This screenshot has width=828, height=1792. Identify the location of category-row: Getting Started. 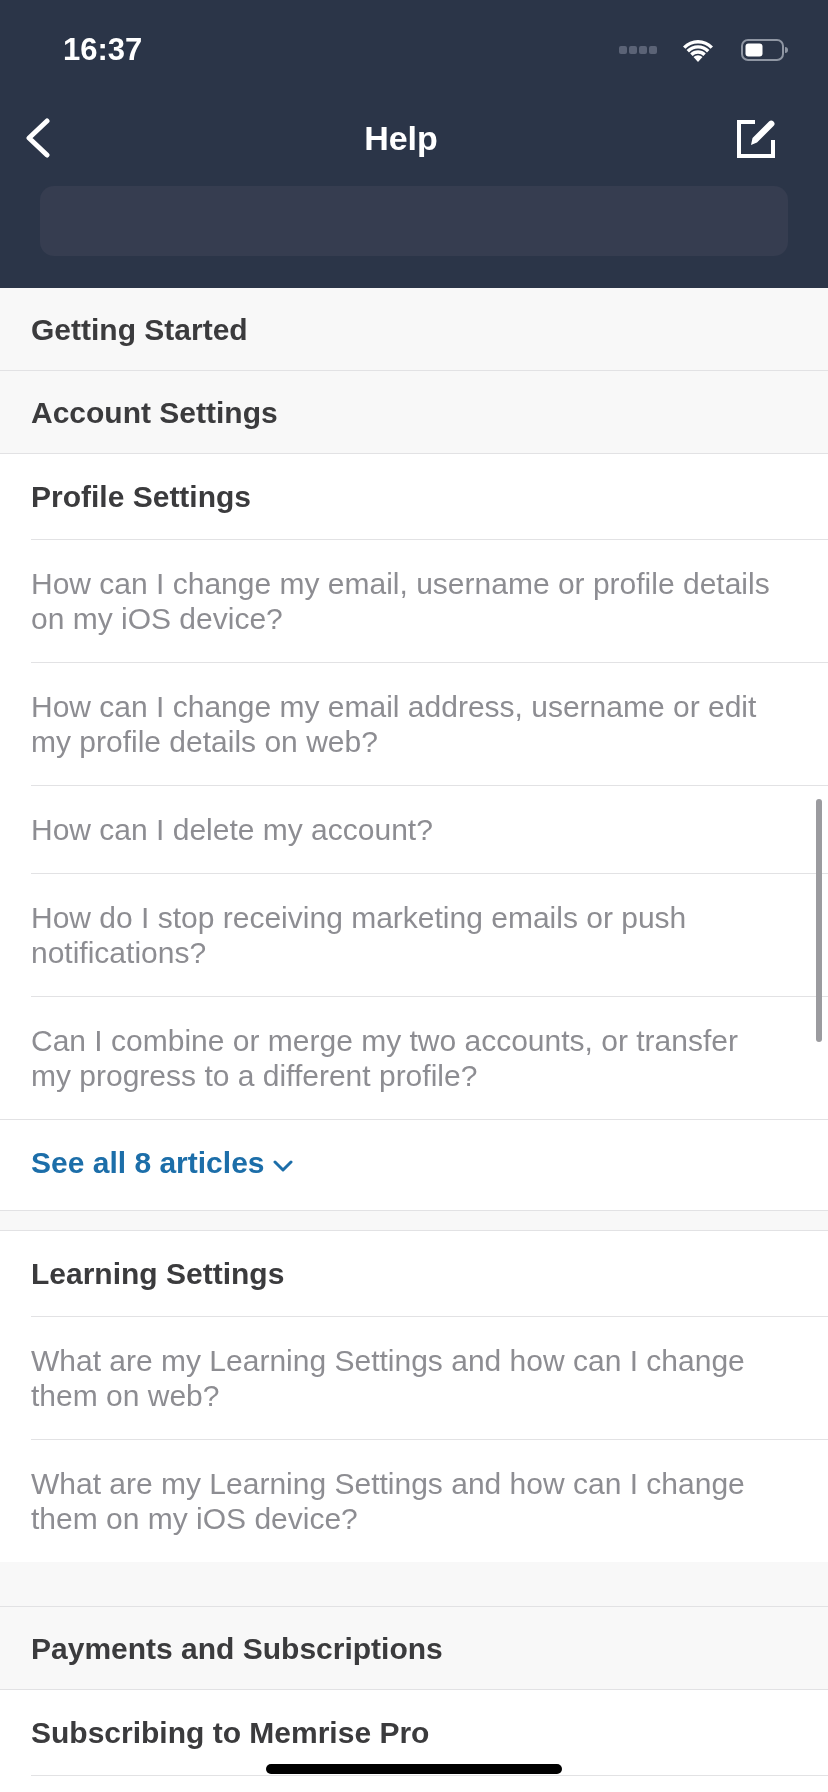
(414, 329).